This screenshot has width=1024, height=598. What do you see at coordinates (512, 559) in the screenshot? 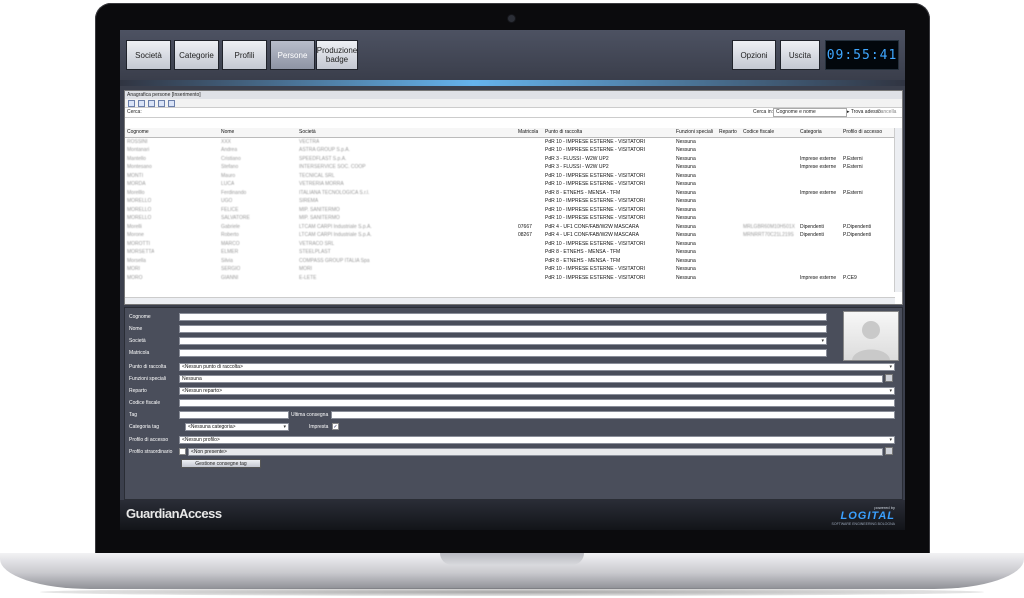
I see `laptop-notch` at bounding box center [512, 559].